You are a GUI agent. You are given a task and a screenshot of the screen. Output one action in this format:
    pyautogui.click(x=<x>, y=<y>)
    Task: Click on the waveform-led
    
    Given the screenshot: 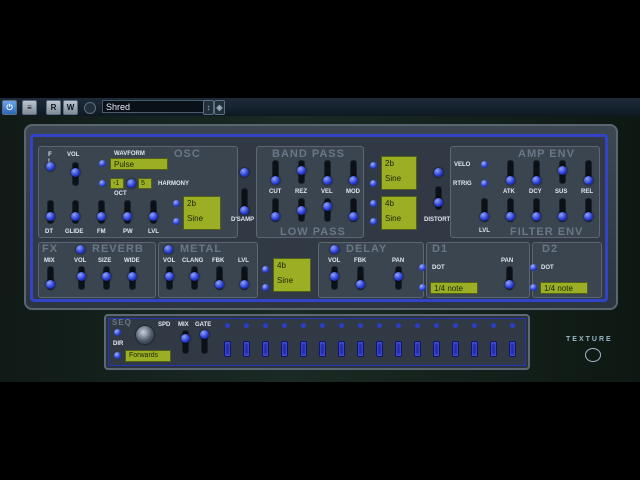 What is the action you would take?
    pyautogui.click(x=102, y=163)
    